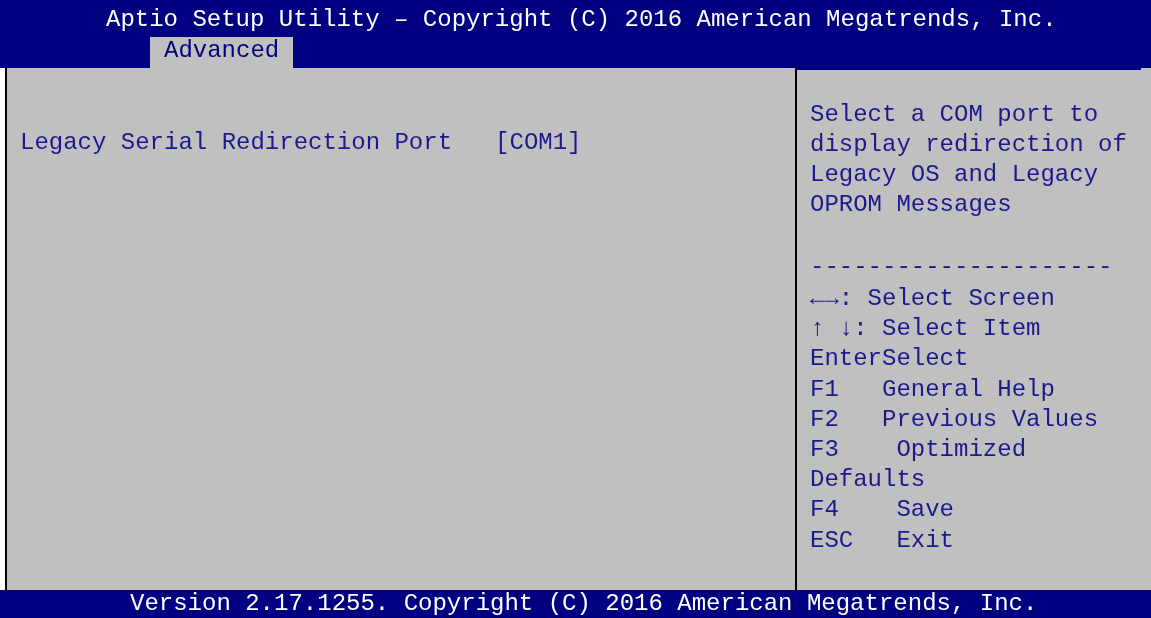 Image resolution: width=1151 pixels, height=618 pixels. I want to click on menu-tab: Advanced, so click(222, 52).